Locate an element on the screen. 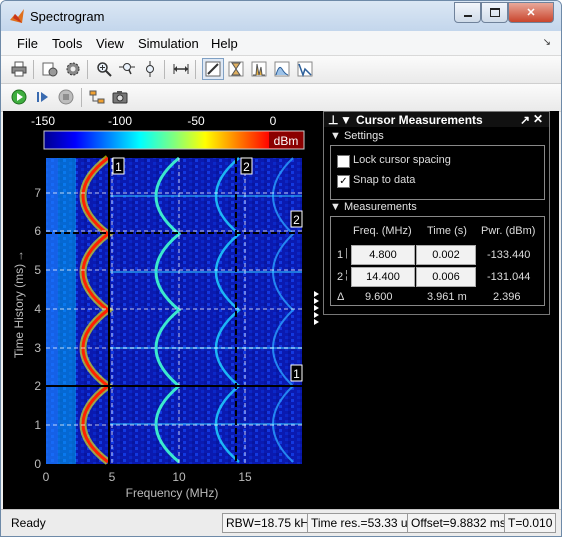  settings-section-header: ▼ Settings is located at coordinates (357, 136).